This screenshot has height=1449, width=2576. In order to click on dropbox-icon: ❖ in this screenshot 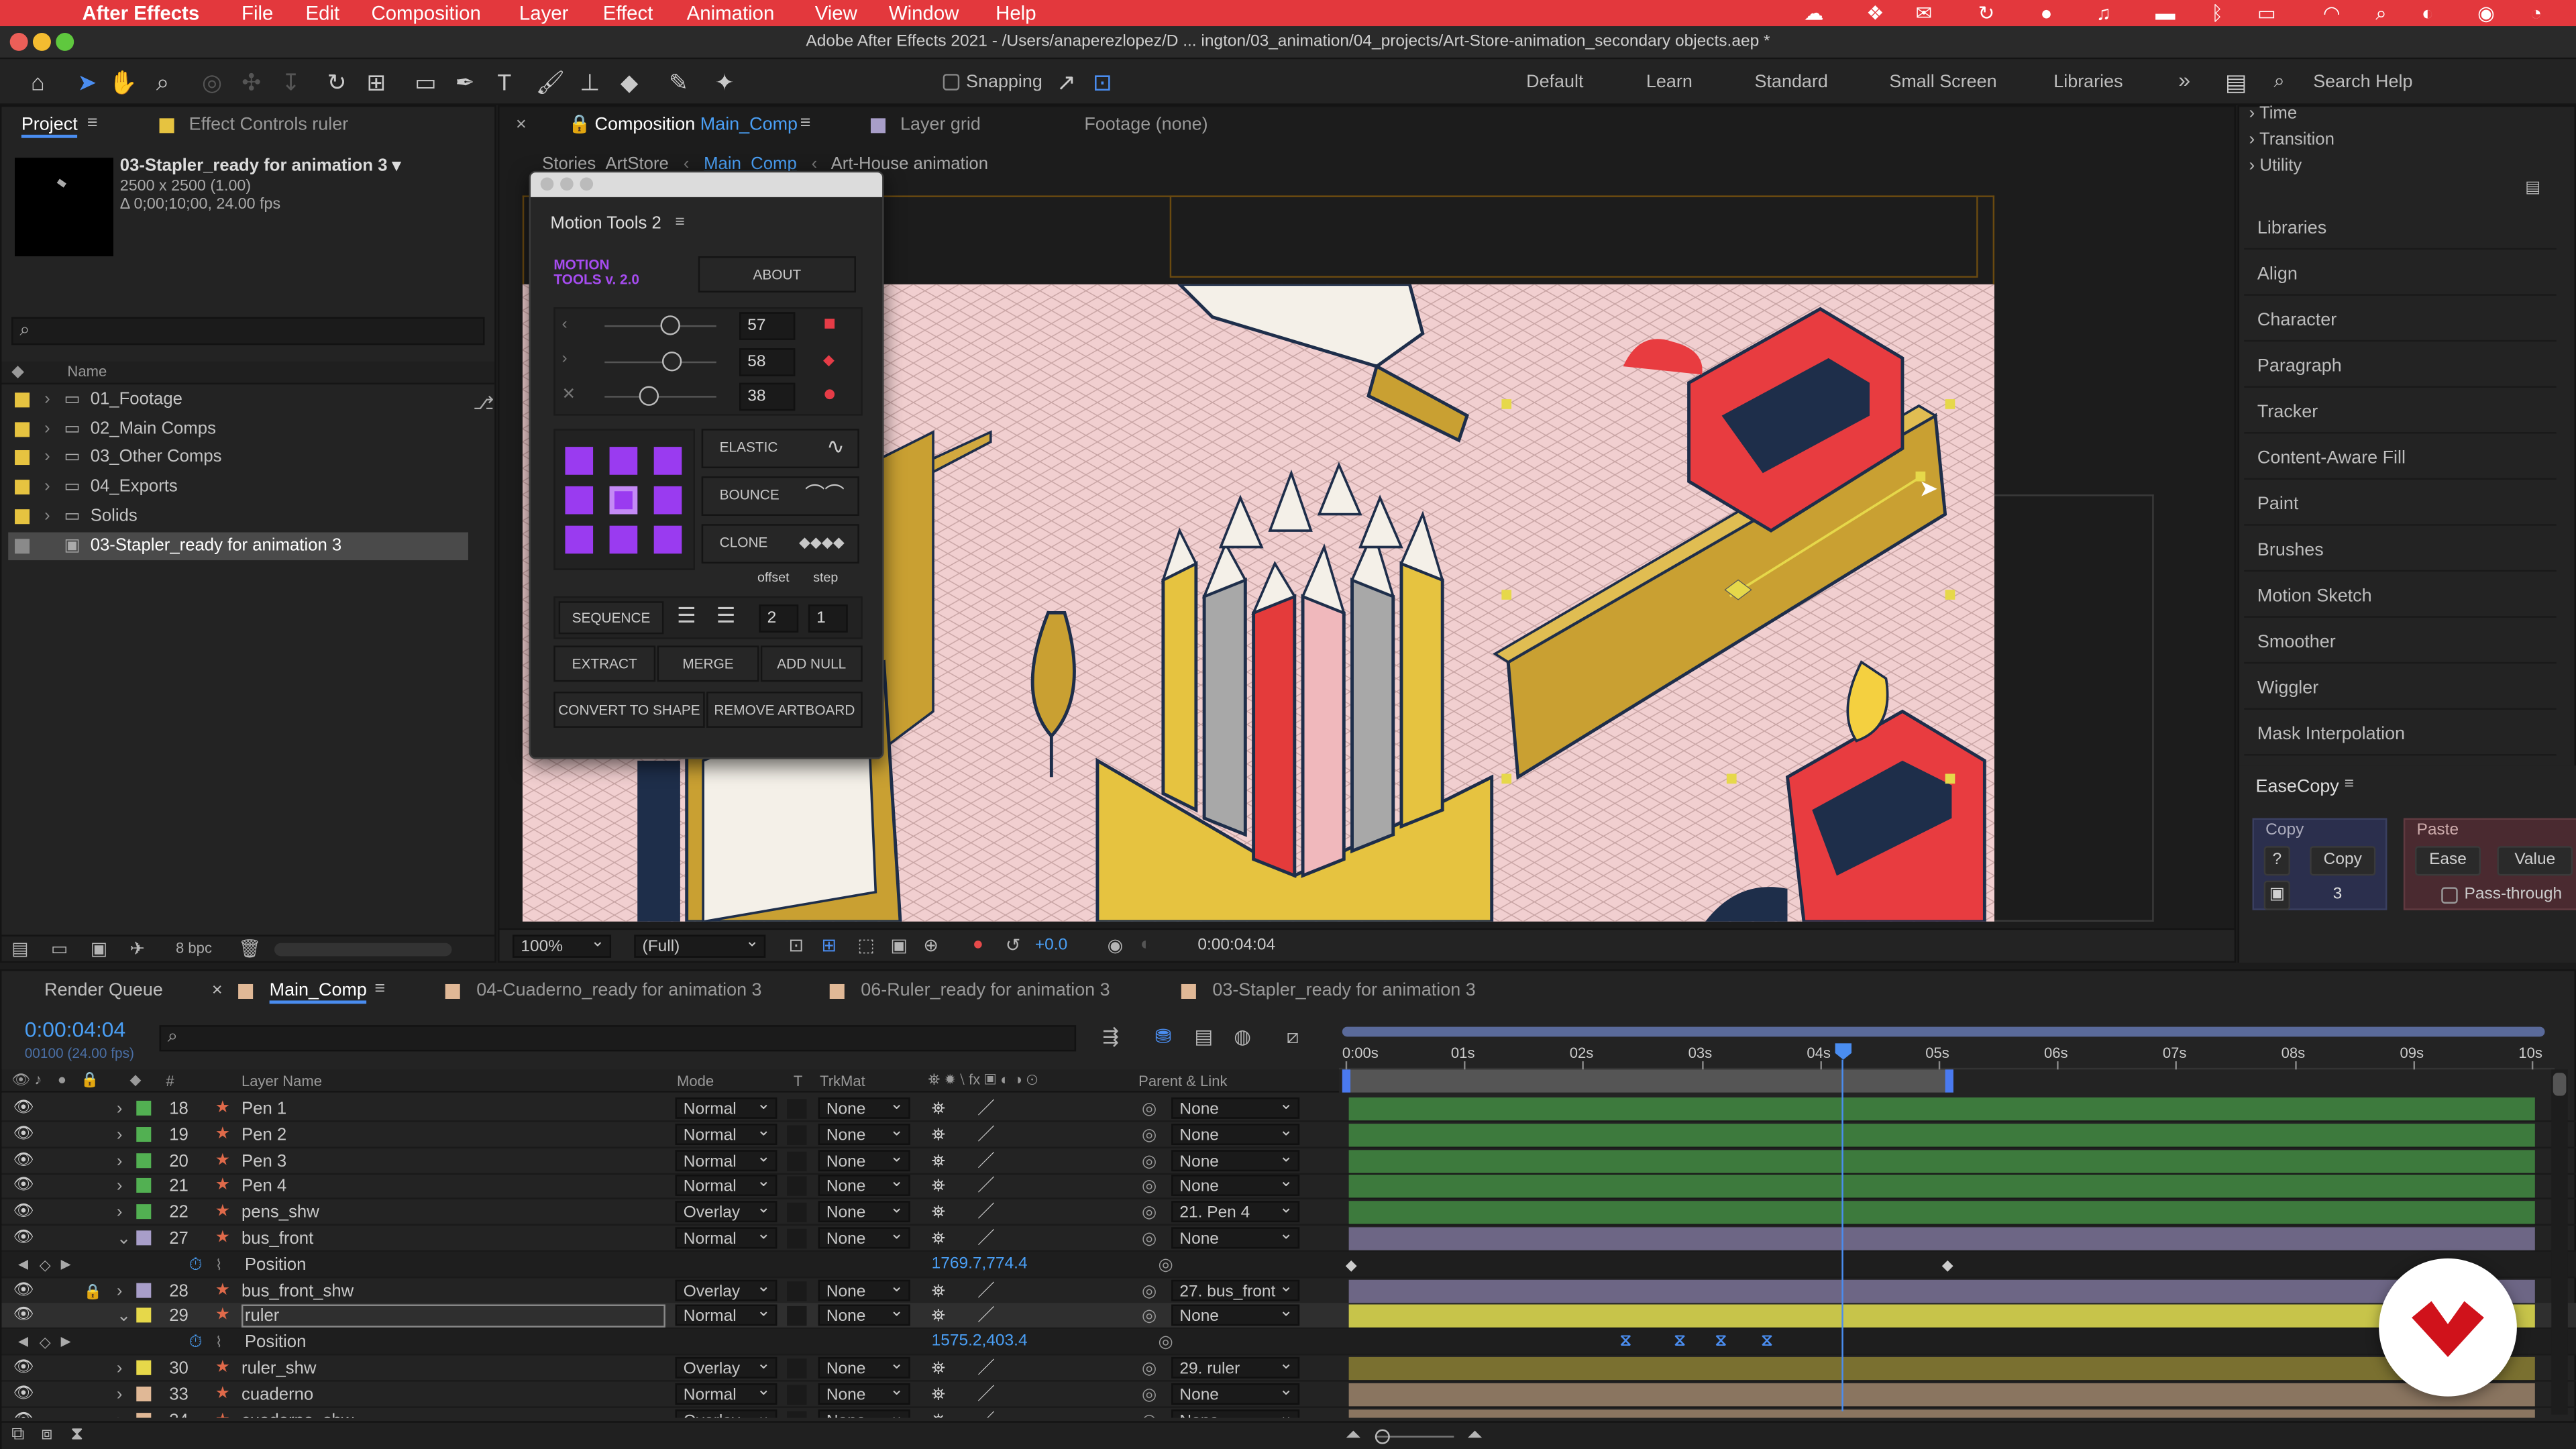, I will do `click(1875, 13)`.